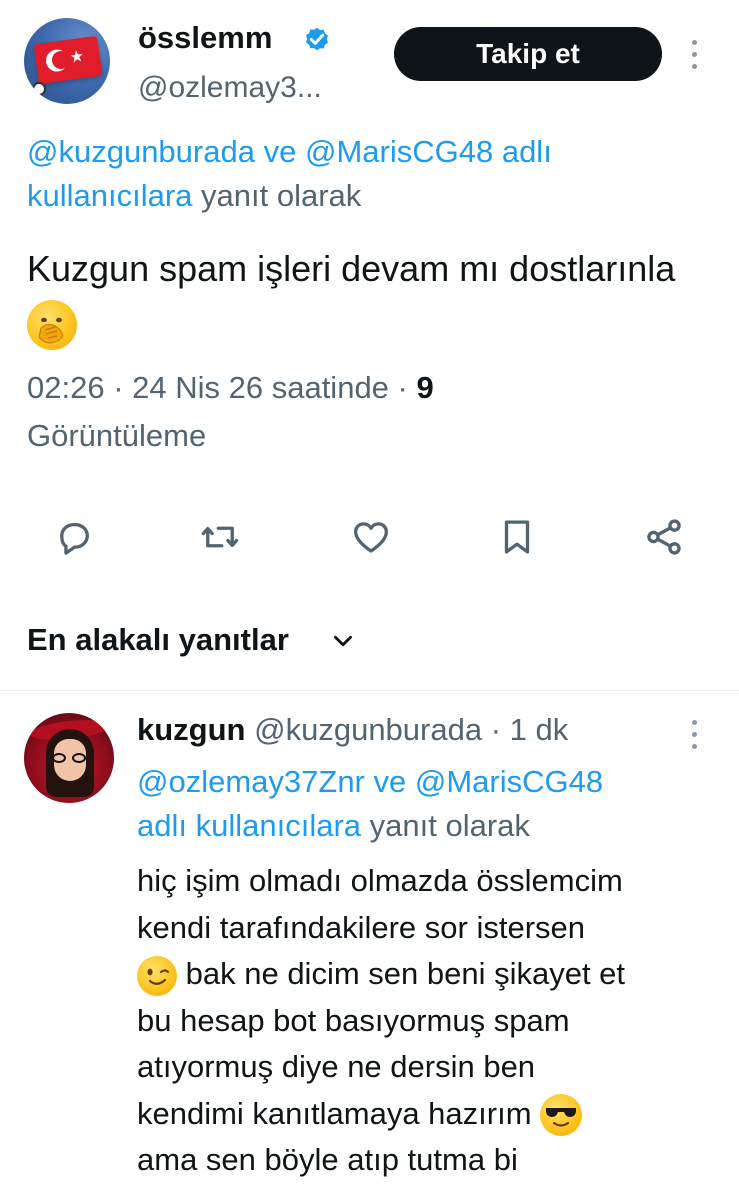  Describe the element at coordinates (260, 387) in the screenshot. I see `tweet-date: 24 Nis 26 saatinde` at that location.